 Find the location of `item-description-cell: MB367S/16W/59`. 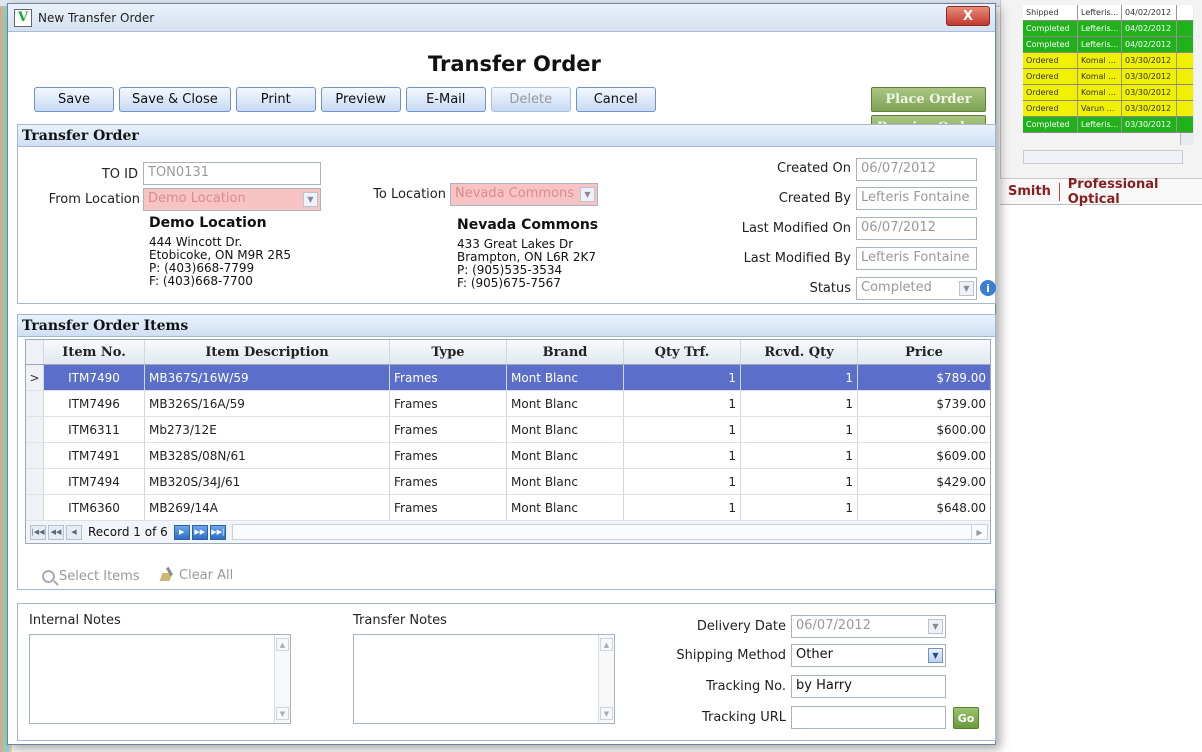

item-description-cell: MB367S/16W/59 is located at coordinates (267, 377).